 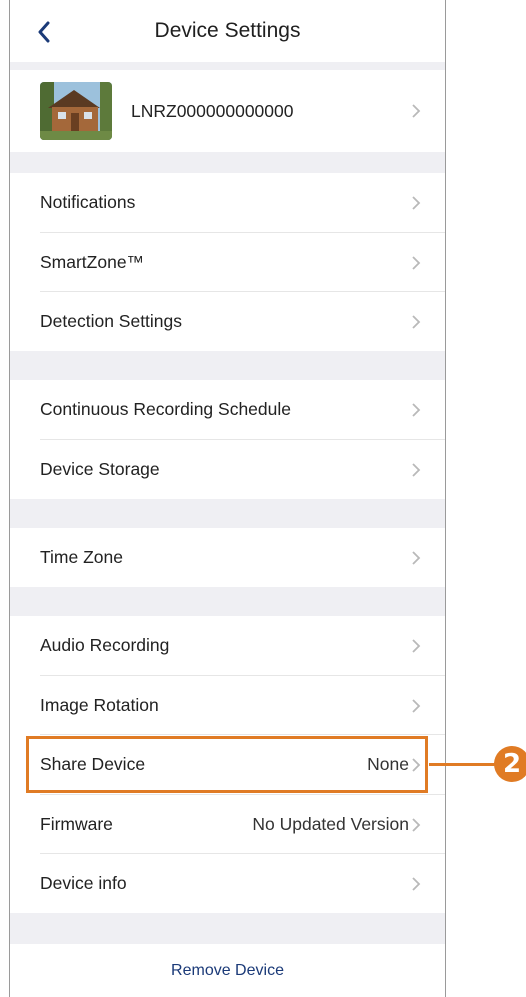 I want to click on device-storage-row: Device Storage, so click(x=227, y=469).